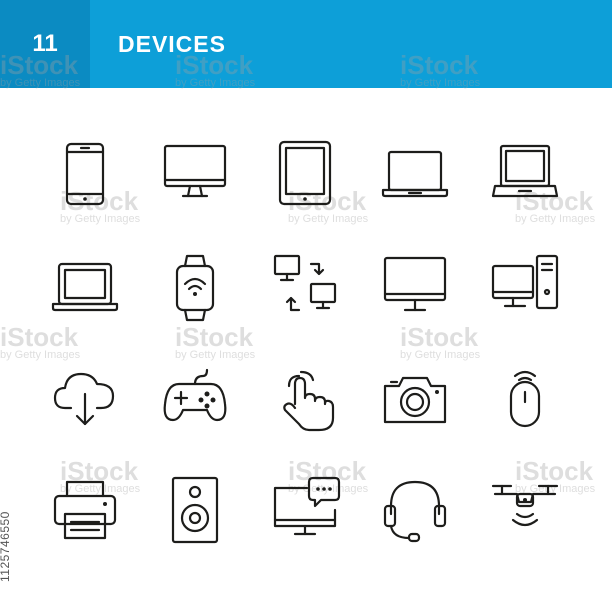  Describe the element at coordinates (85, 400) in the screenshot. I see `cloud-download-icon` at that location.